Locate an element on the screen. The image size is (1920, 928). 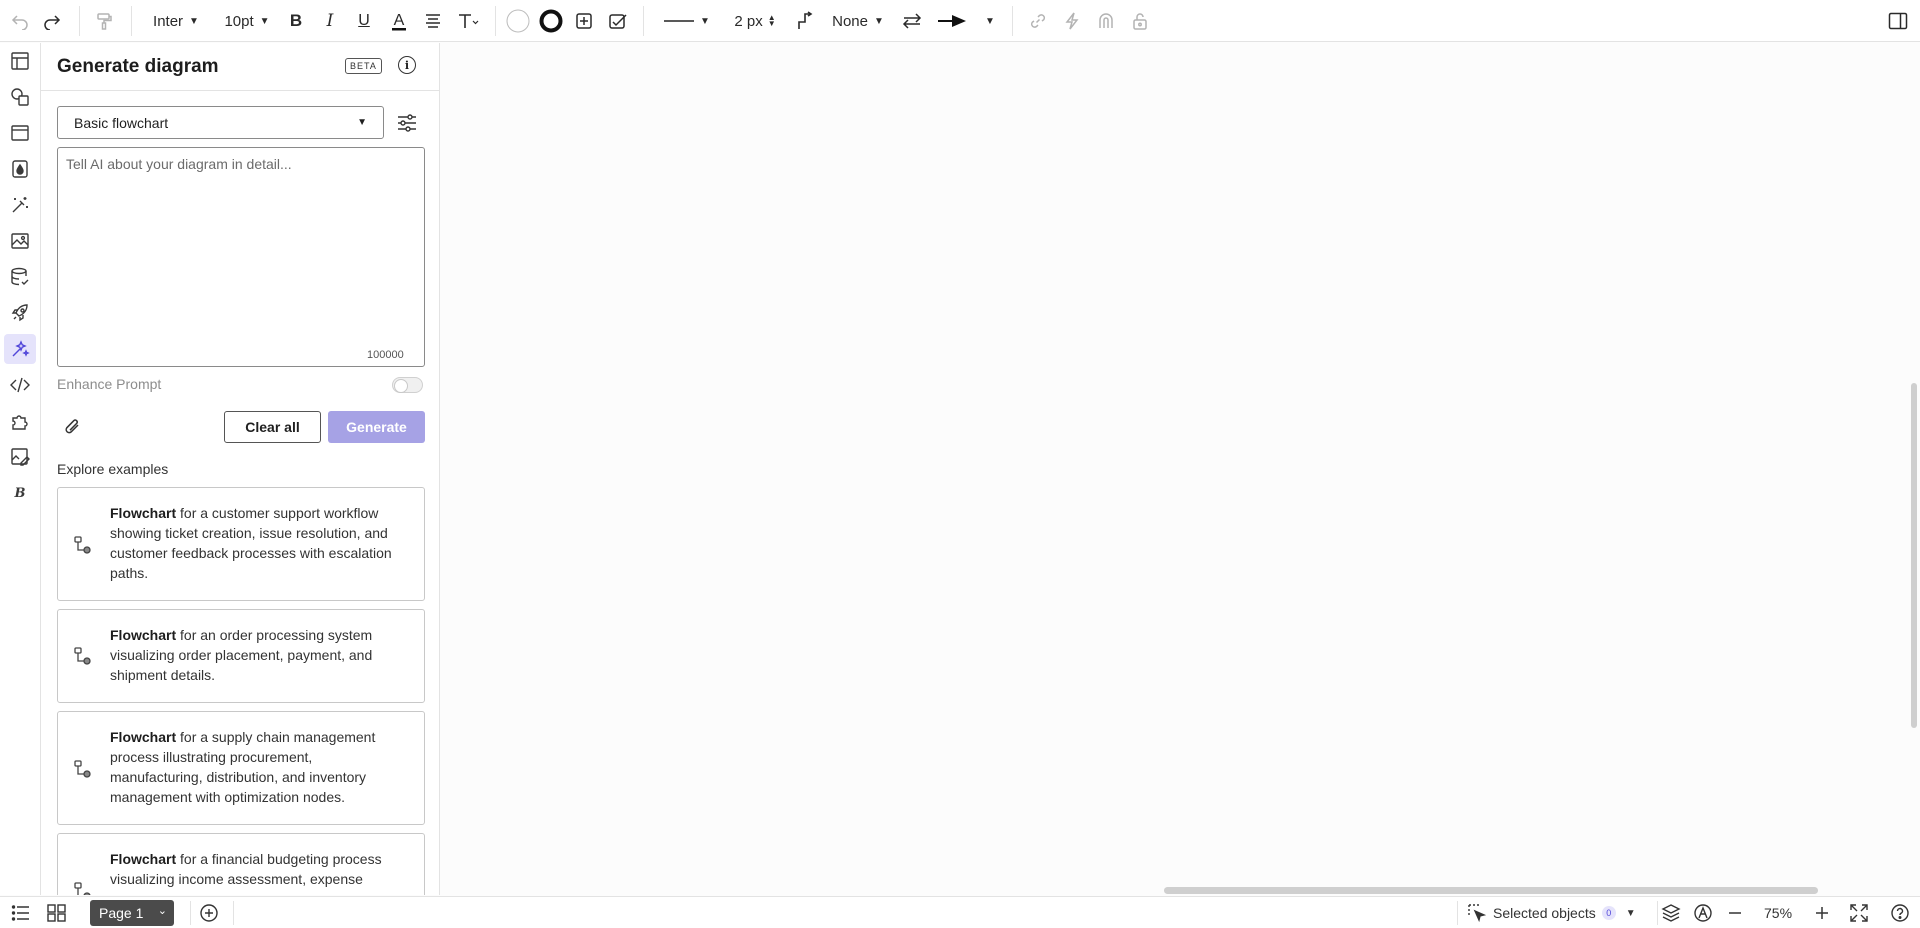
arrow-end-icon is located at coordinates (952, 21).